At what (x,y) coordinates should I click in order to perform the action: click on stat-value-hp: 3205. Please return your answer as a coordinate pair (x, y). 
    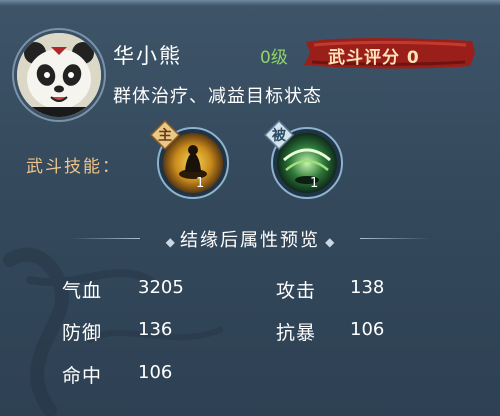
    Looking at the image, I should click on (161, 287).